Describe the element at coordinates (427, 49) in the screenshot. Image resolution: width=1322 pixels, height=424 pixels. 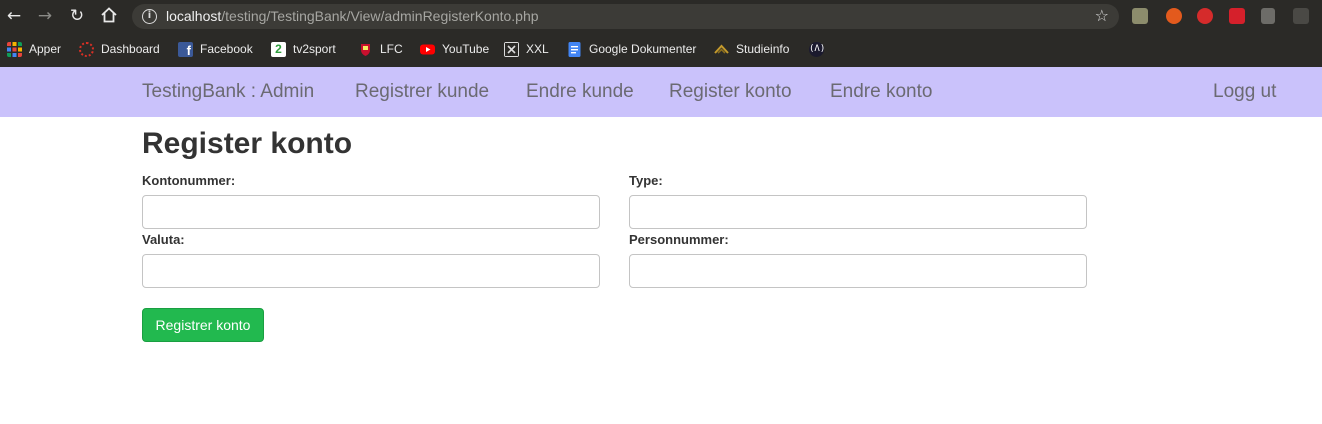
I see `youtube-icon` at that location.